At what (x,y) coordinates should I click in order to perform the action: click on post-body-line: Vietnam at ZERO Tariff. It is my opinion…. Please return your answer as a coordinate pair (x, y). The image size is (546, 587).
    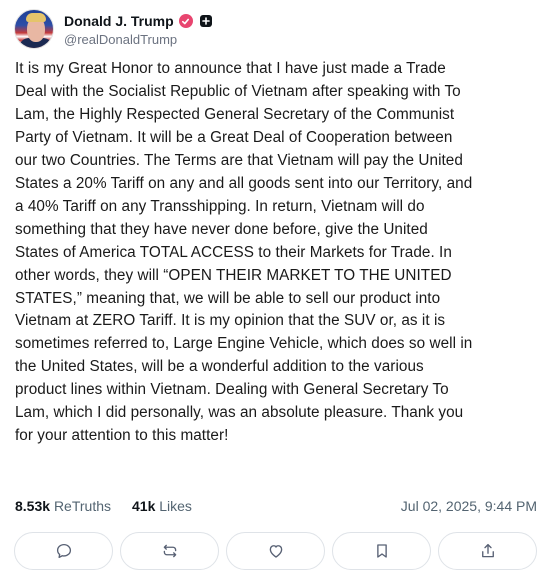
    Looking at the image, I should click on (230, 321).